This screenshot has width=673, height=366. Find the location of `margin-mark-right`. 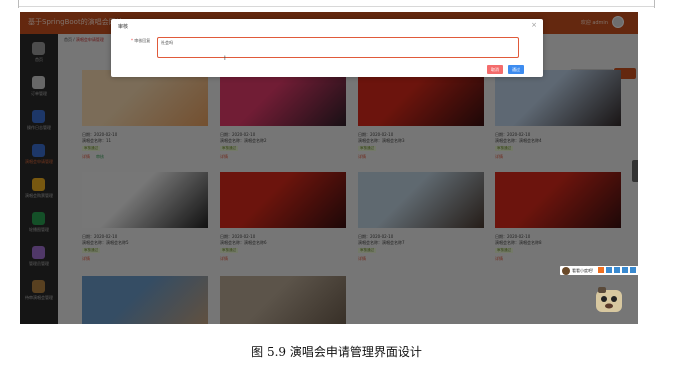

margin-mark-right is located at coordinates (654, 4).